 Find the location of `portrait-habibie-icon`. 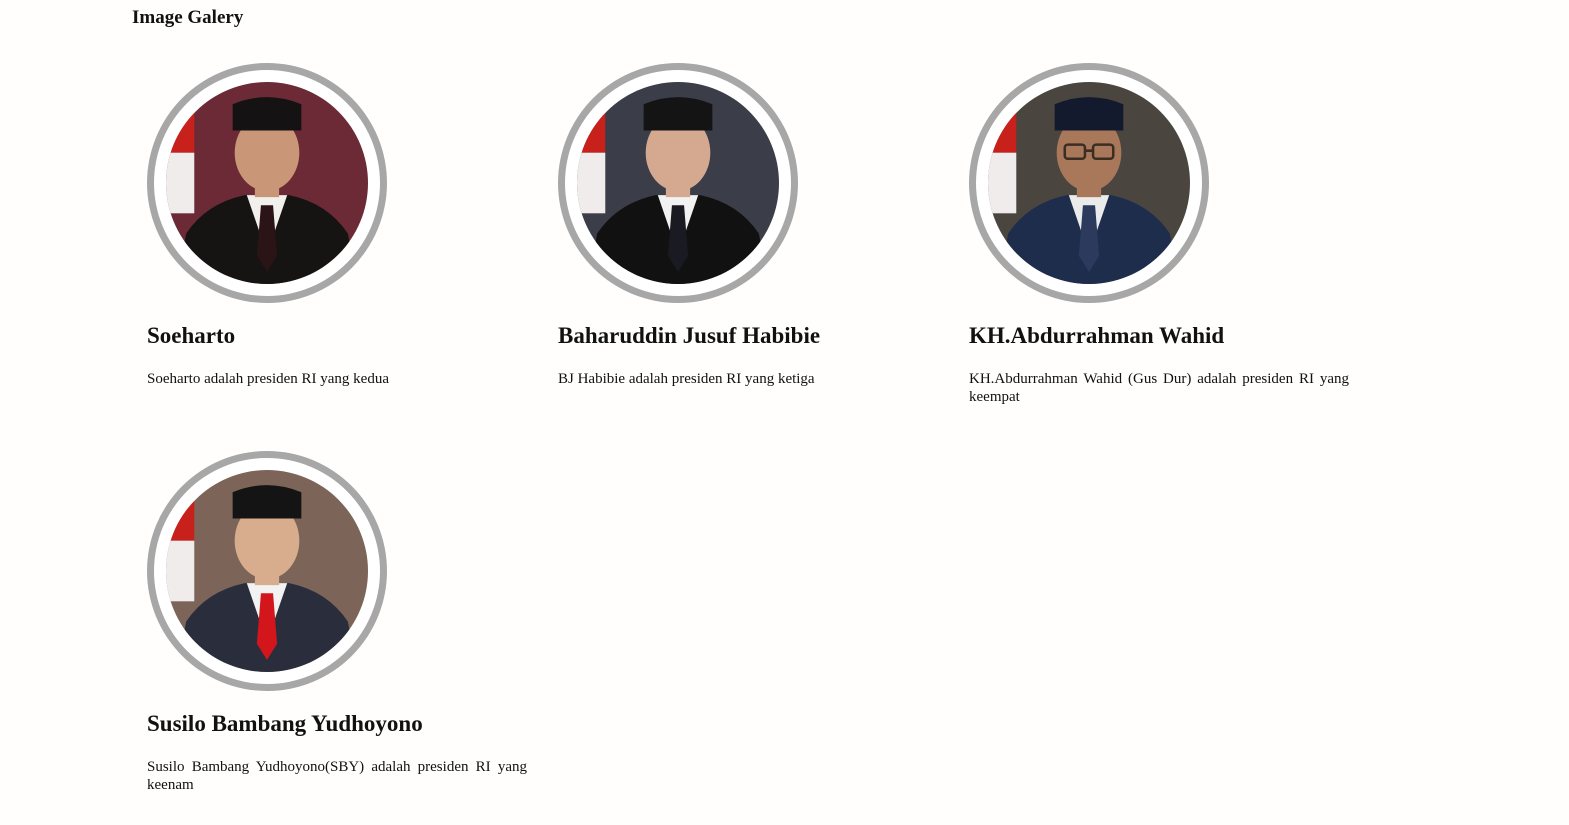

portrait-habibie-icon is located at coordinates (678, 183).